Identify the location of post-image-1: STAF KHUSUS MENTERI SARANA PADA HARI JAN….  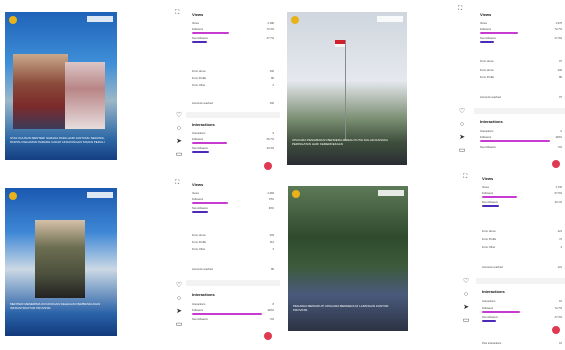
(61, 86).